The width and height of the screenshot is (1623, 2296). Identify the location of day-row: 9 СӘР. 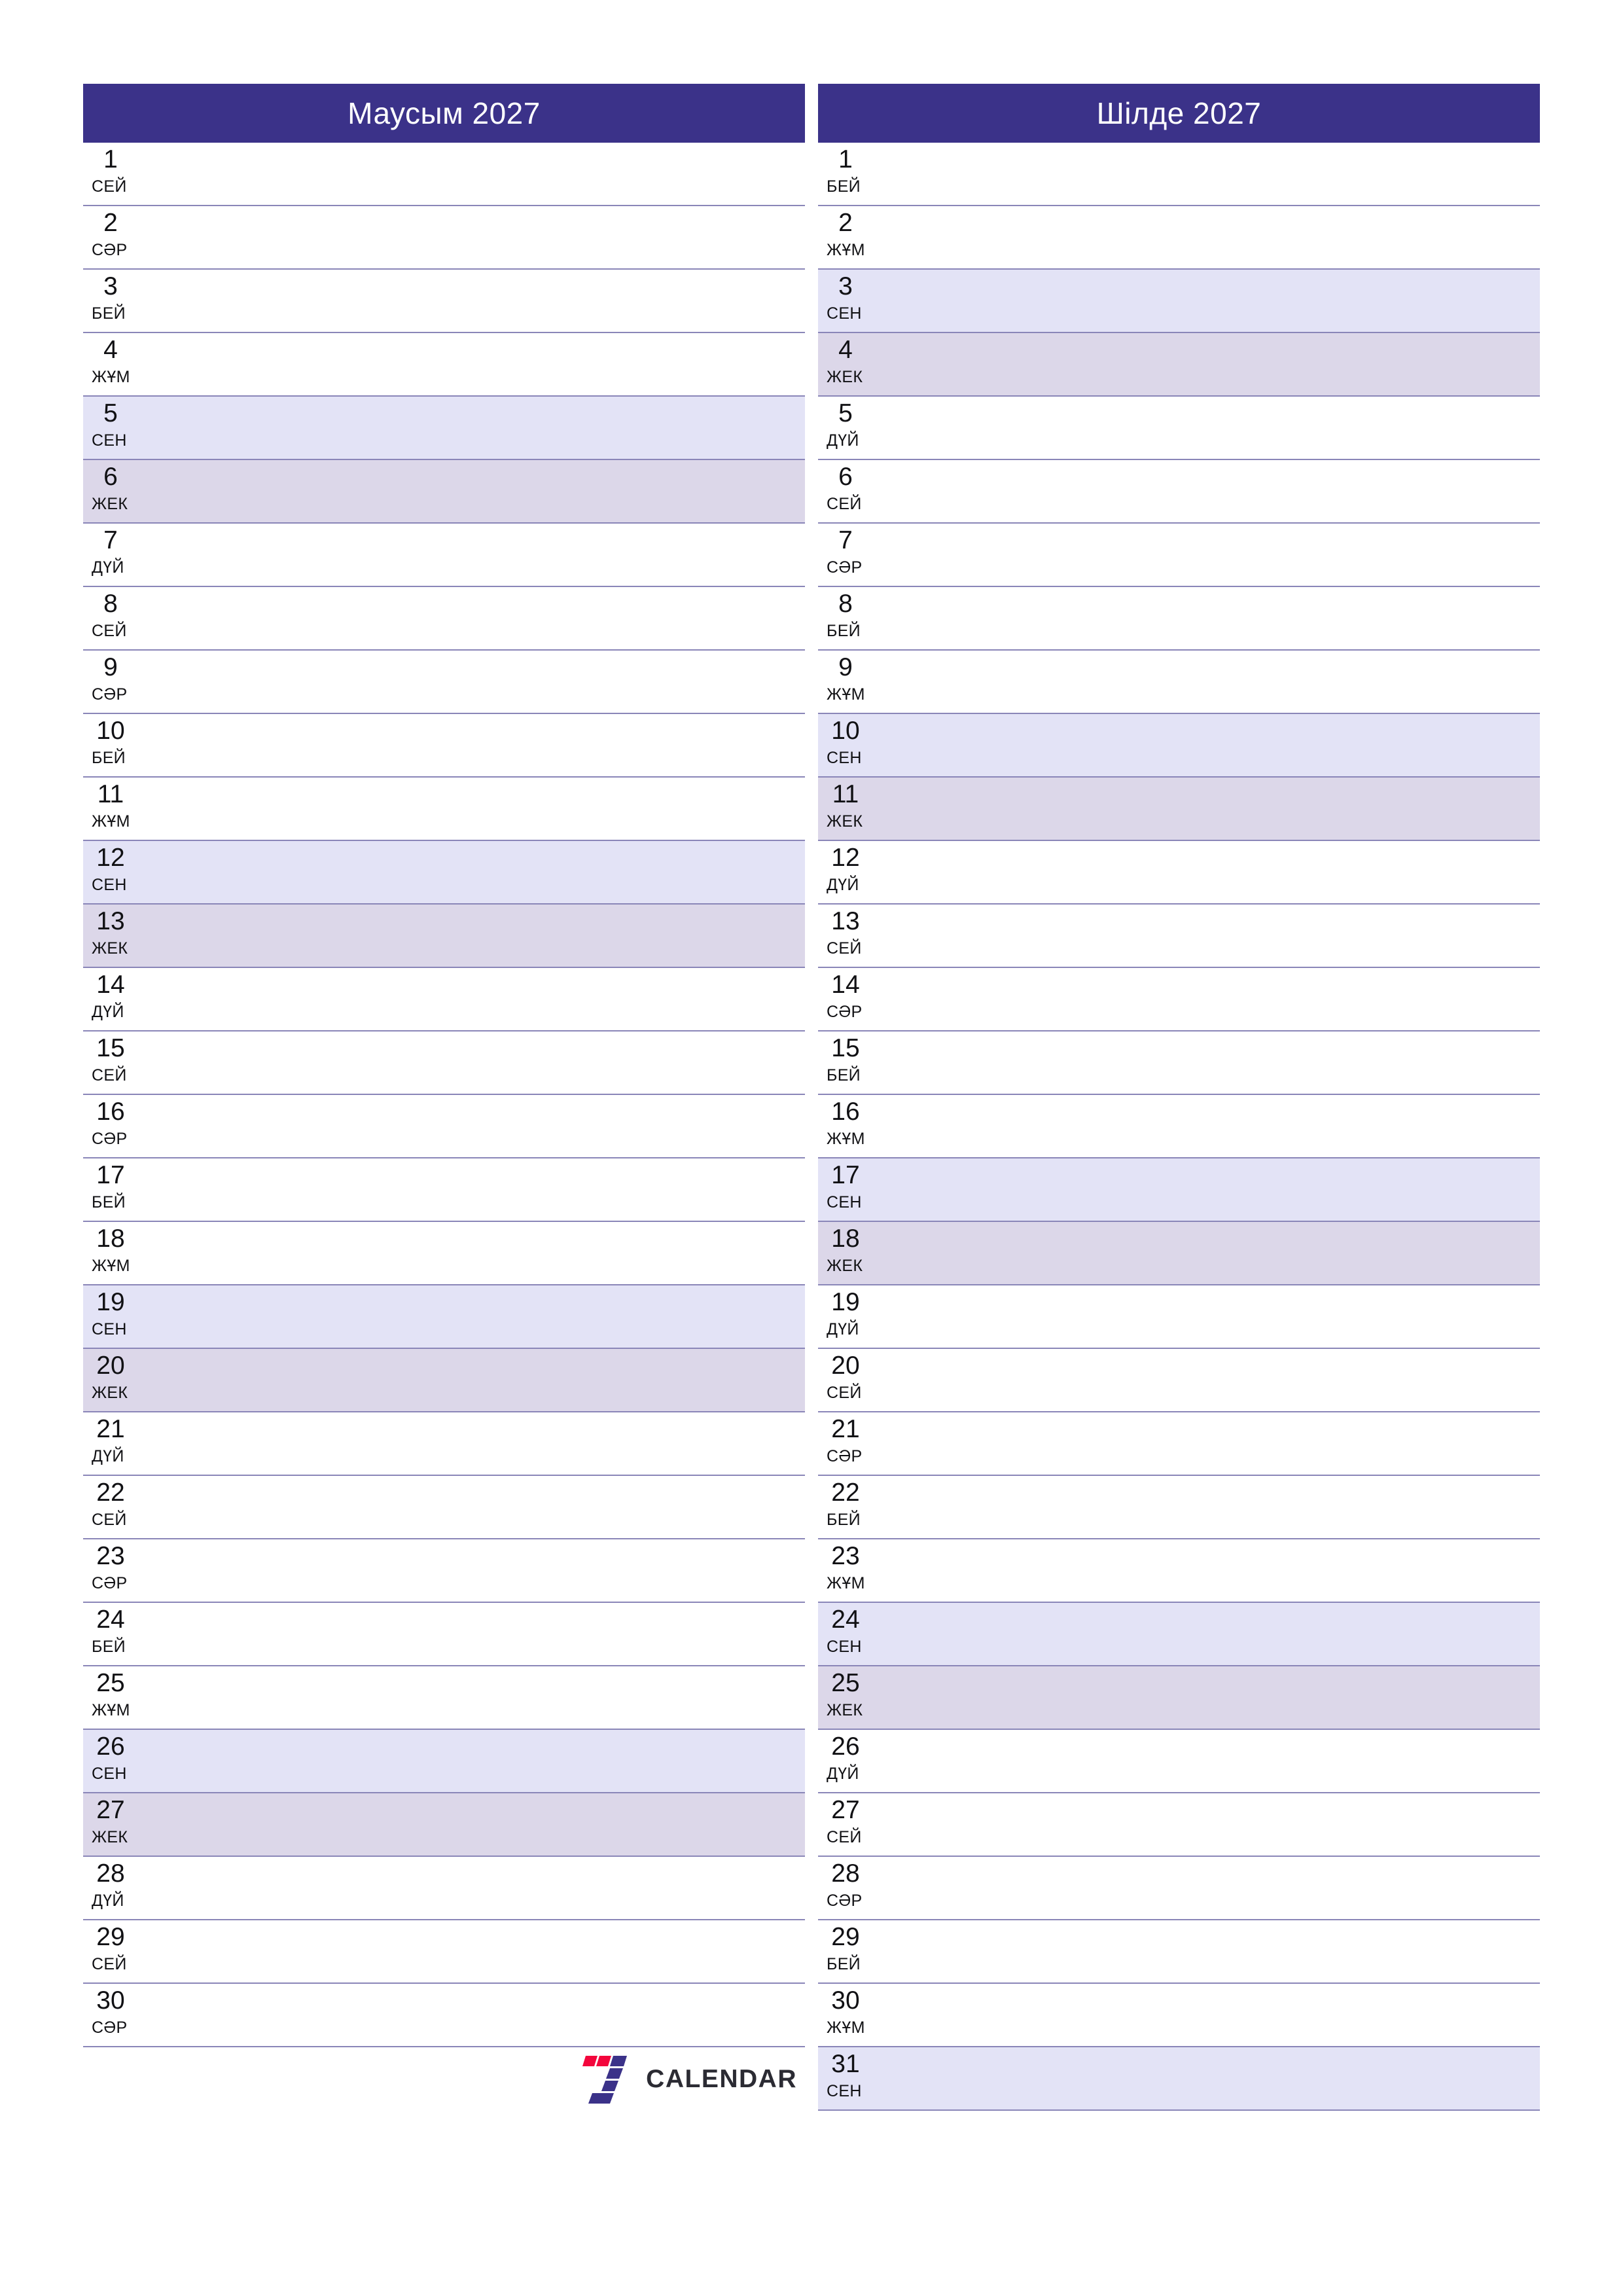
(444, 682).